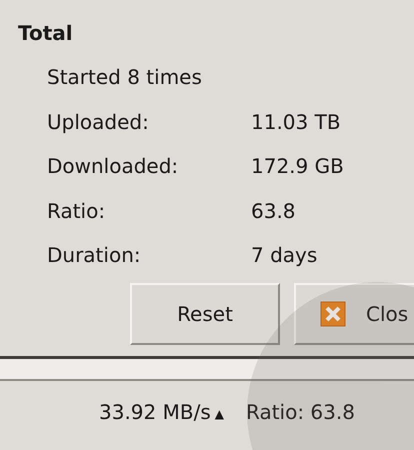  I want to click on stat-value: 7 days, so click(284, 255).